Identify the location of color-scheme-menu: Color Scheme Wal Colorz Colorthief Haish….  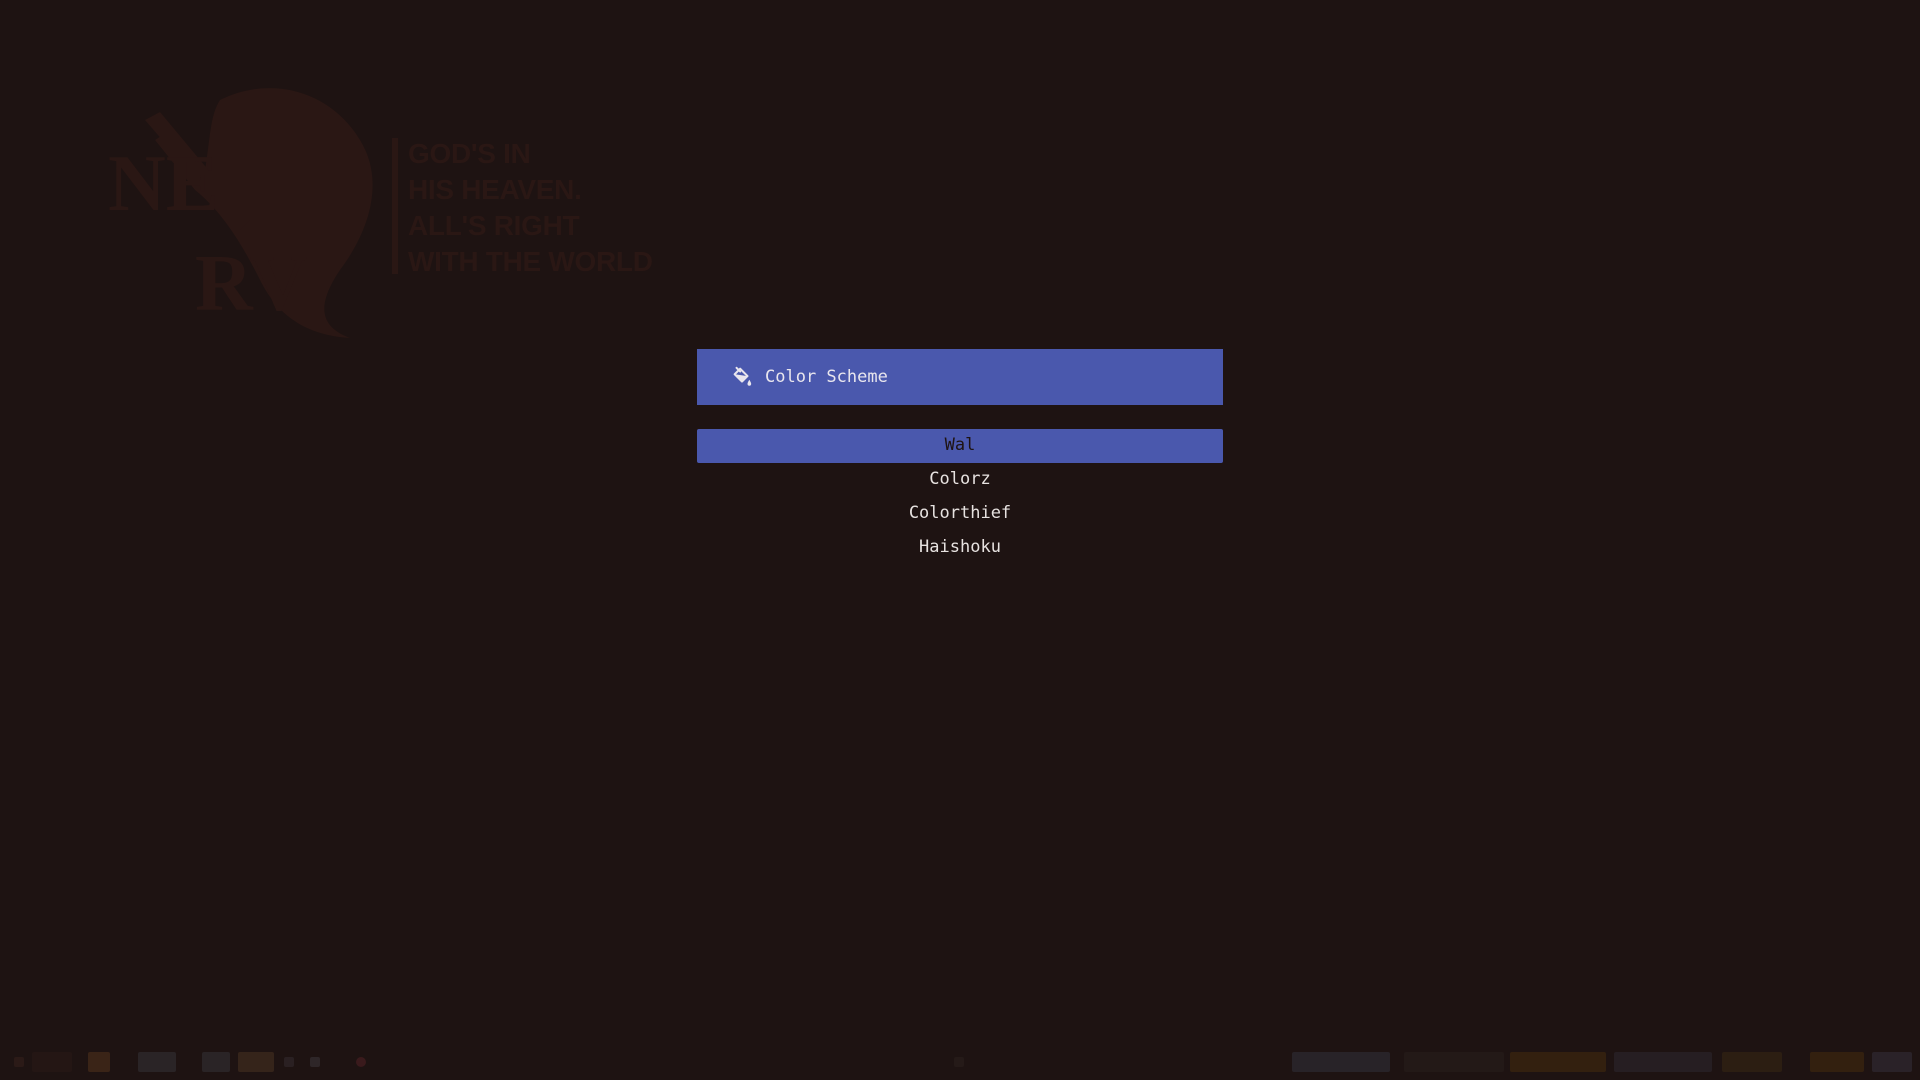
(960, 457).